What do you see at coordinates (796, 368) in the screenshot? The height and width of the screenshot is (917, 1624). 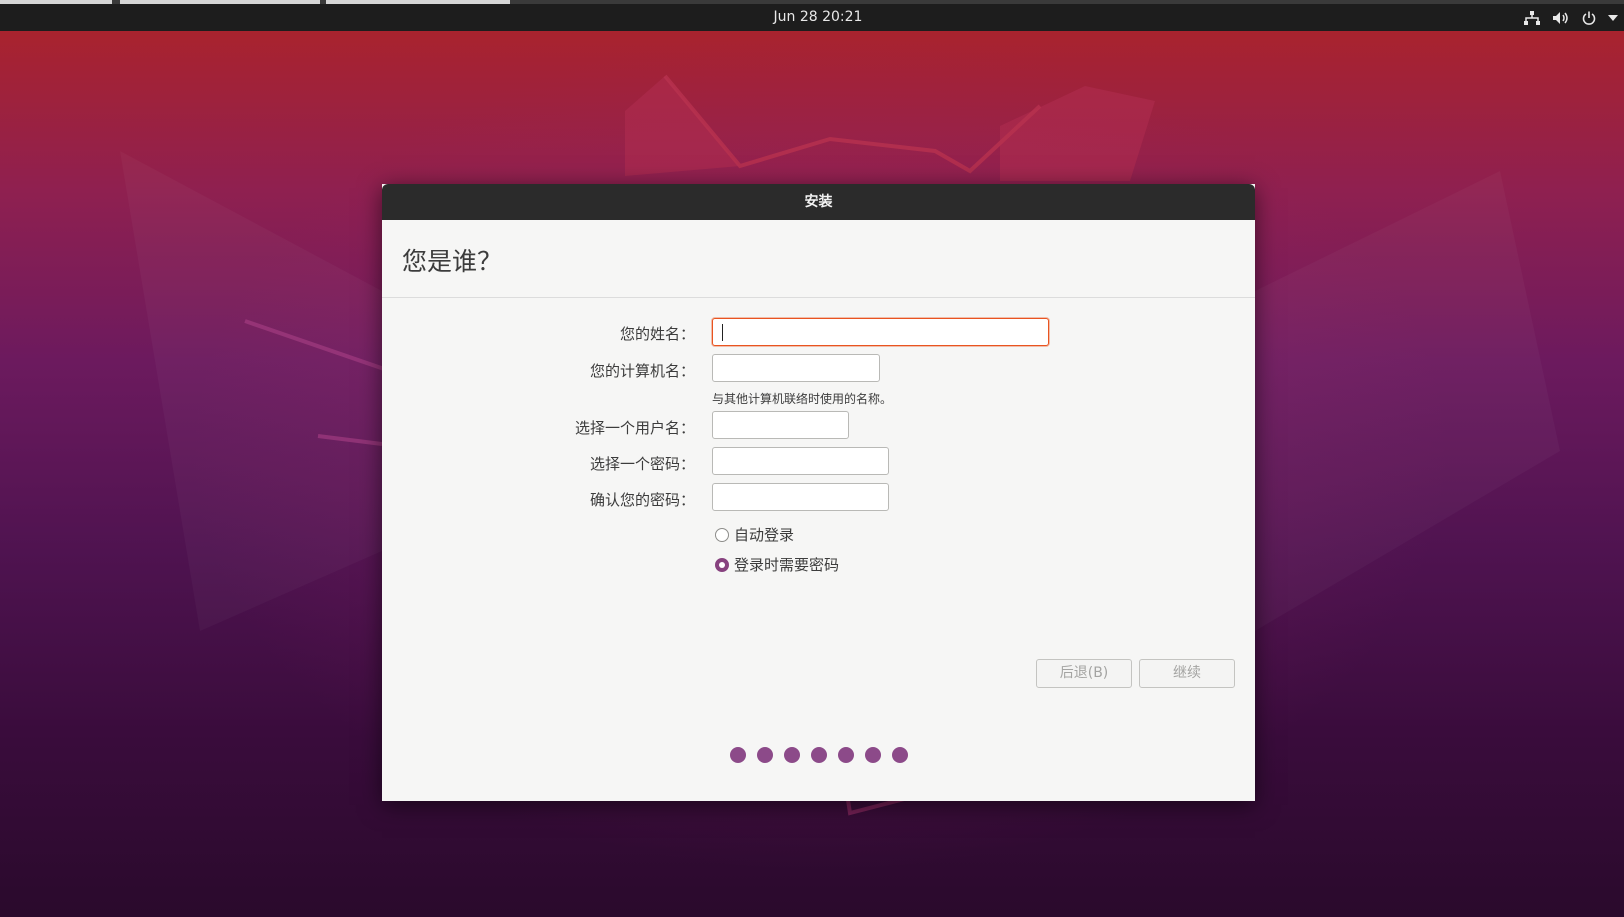 I see `computer-name-field` at bounding box center [796, 368].